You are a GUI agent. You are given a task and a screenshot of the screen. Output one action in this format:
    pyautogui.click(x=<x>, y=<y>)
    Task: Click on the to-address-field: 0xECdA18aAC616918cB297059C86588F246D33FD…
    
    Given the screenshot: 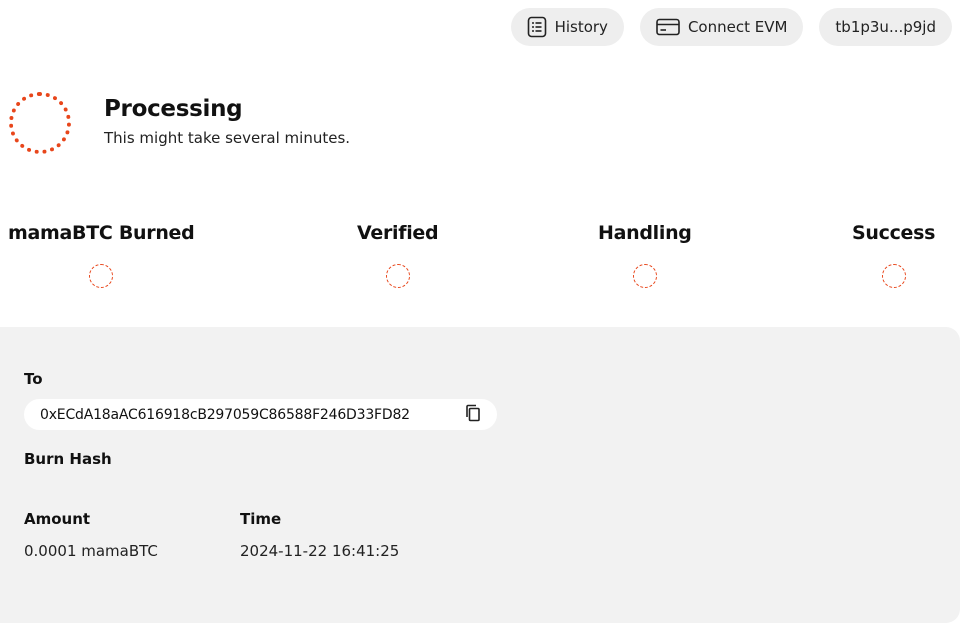 What is the action you would take?
    pyautogui.click(x=260, y=414)
    